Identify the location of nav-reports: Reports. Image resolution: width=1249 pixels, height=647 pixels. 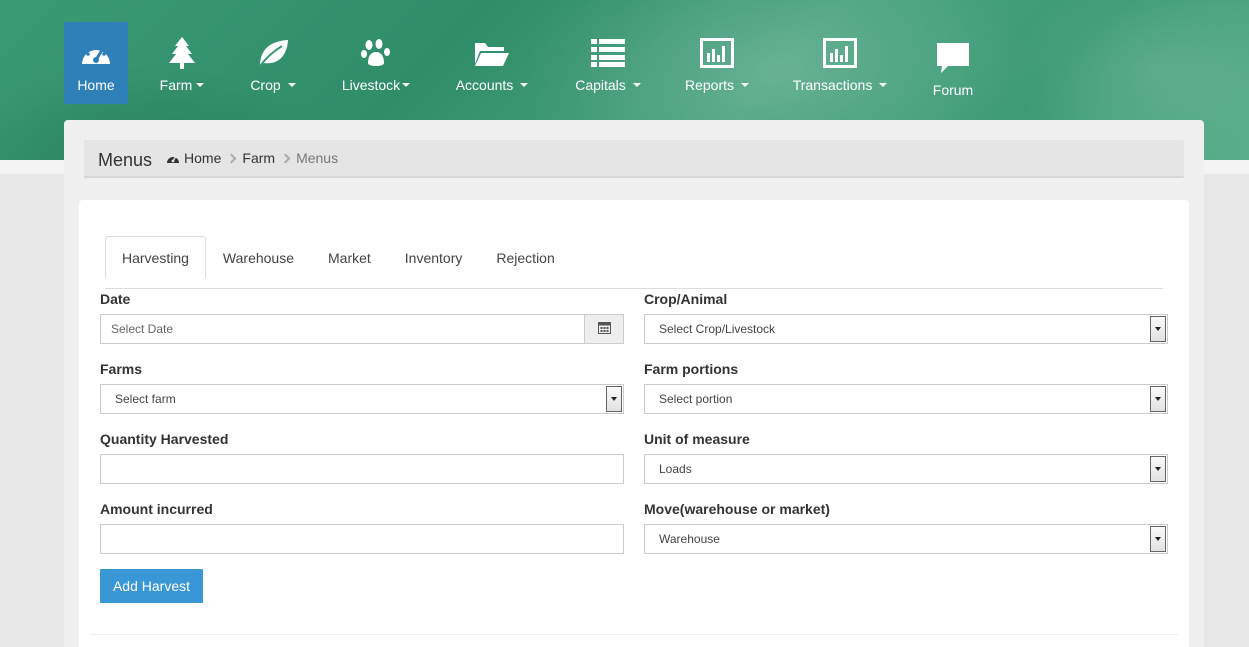
(717, 63).